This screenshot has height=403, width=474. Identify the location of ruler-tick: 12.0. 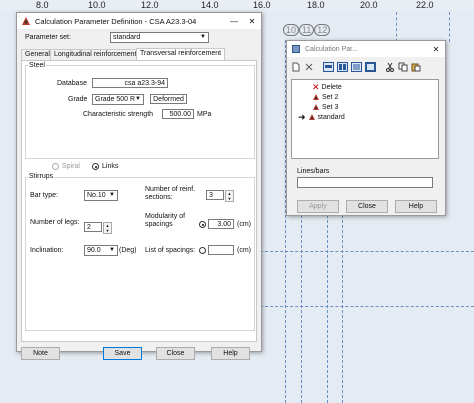
(150, 5).